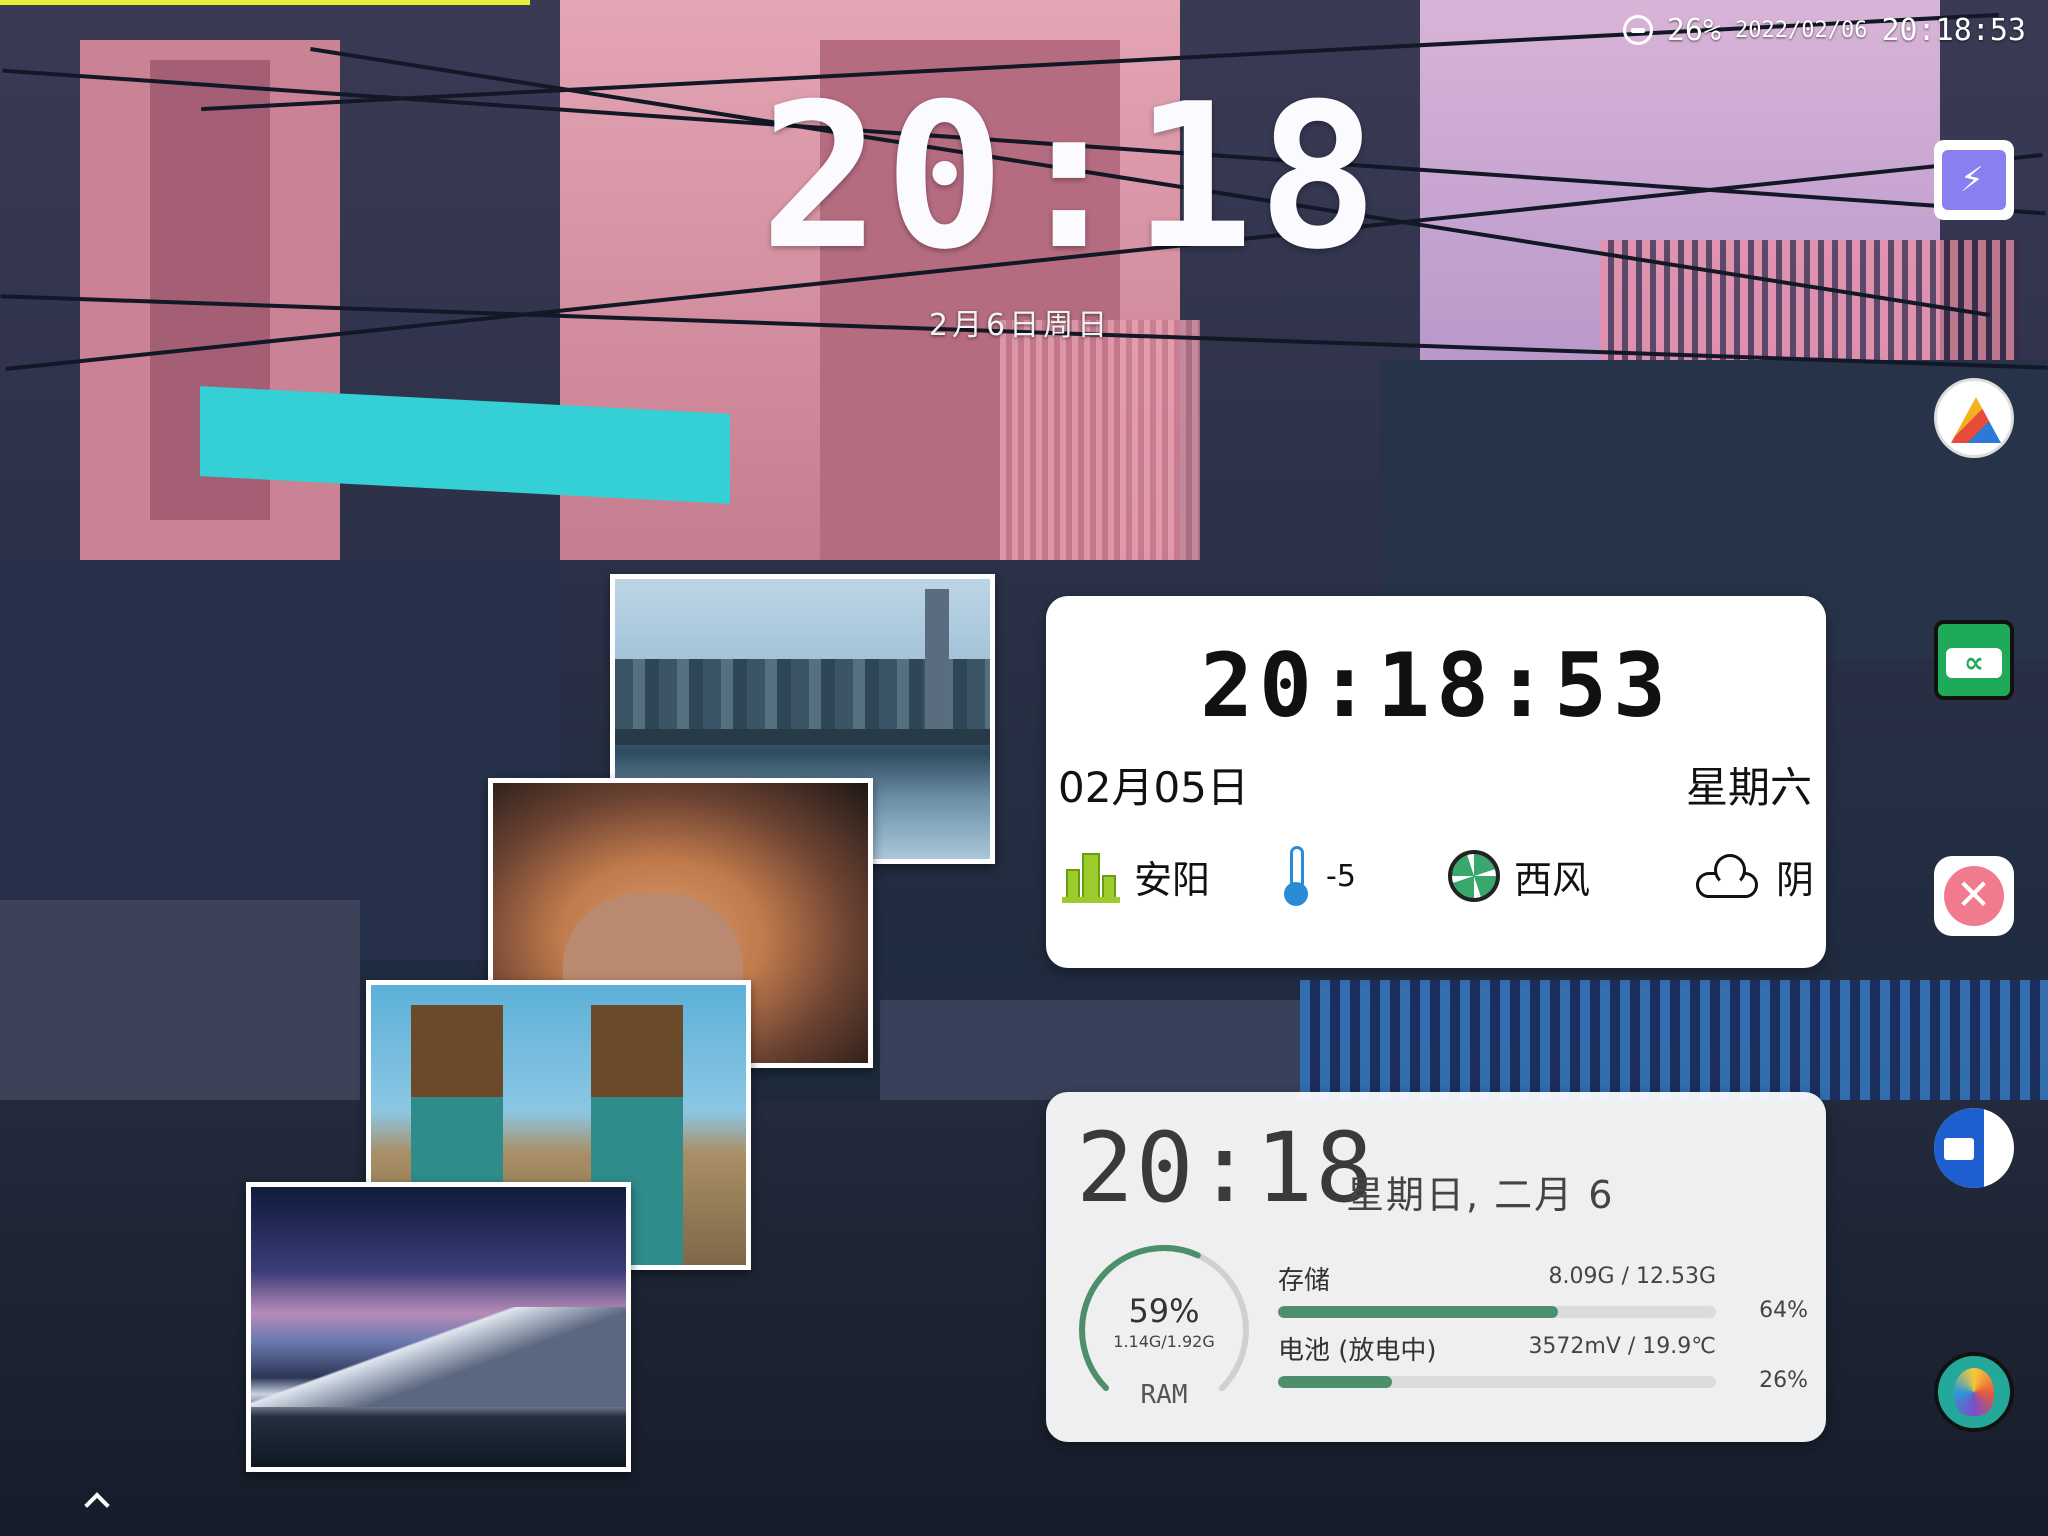 The height and width of the screenshot is (1536, 2048). Describe the element at coordinates (1974, 660) in the screenshot. I see `green-app-icon: ∝` at that location.